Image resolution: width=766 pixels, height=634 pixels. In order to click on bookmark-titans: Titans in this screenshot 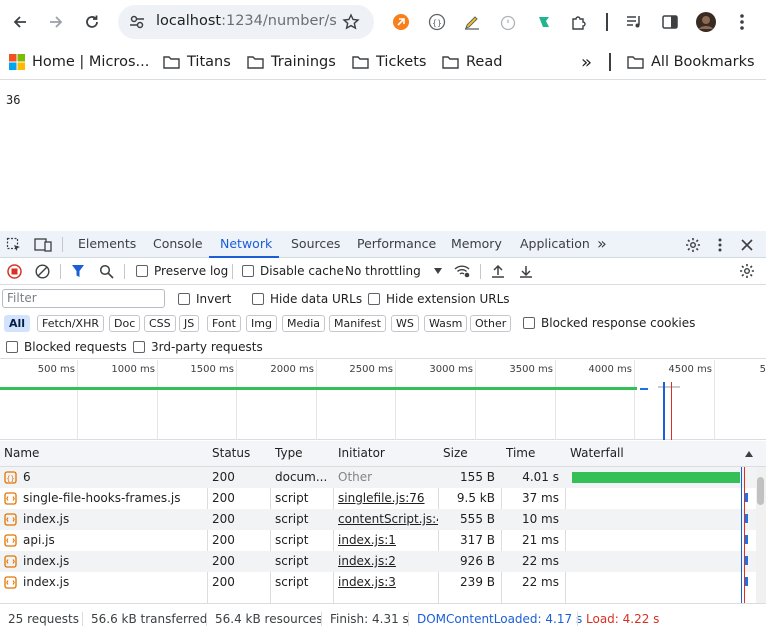, I will do `click(197, 62)`.